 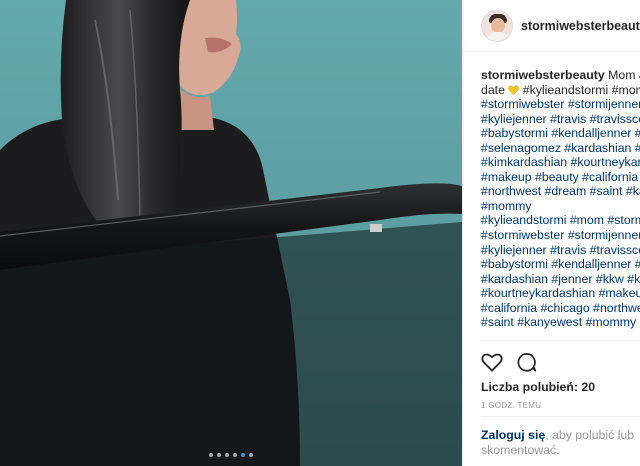 I want to click on carousel-indicator, so click(x=231, y=455).